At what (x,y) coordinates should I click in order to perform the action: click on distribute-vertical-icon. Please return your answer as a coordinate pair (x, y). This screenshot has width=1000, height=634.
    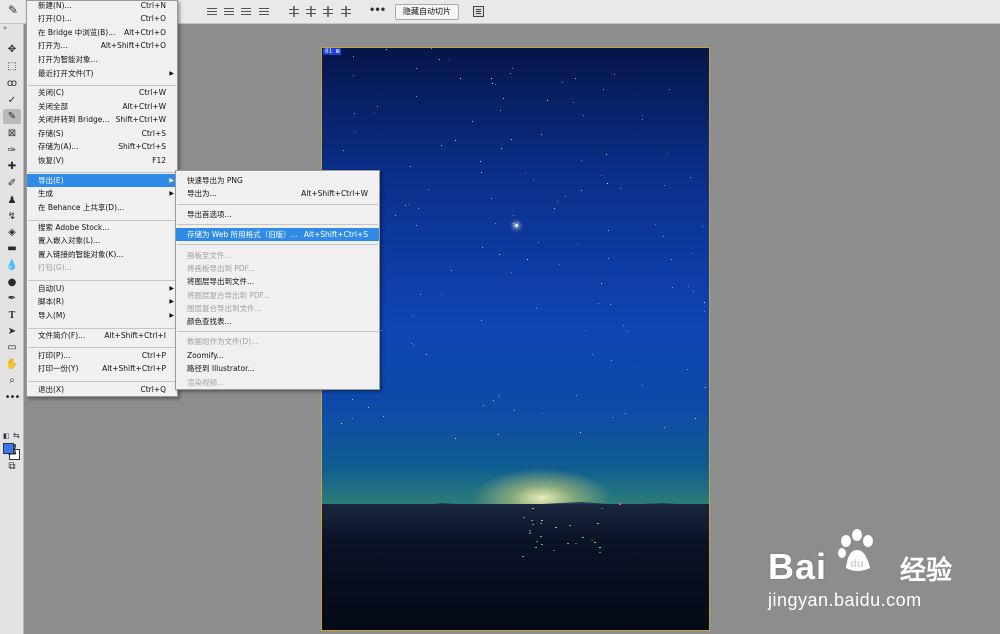
    Looking at the image, I should click on (264, 11).